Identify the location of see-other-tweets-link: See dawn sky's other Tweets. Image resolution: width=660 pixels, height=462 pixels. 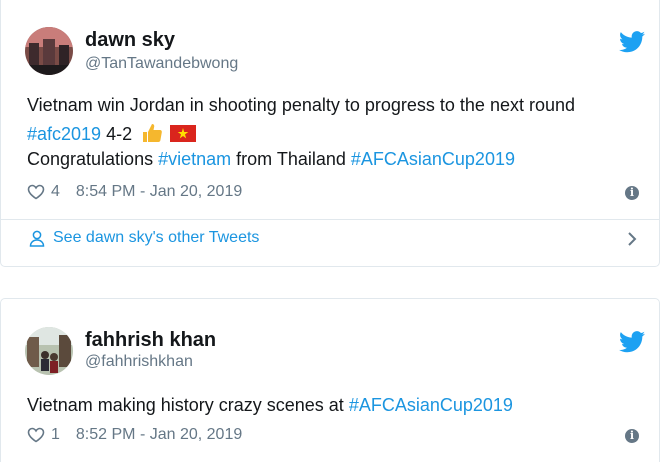
(144, 238).